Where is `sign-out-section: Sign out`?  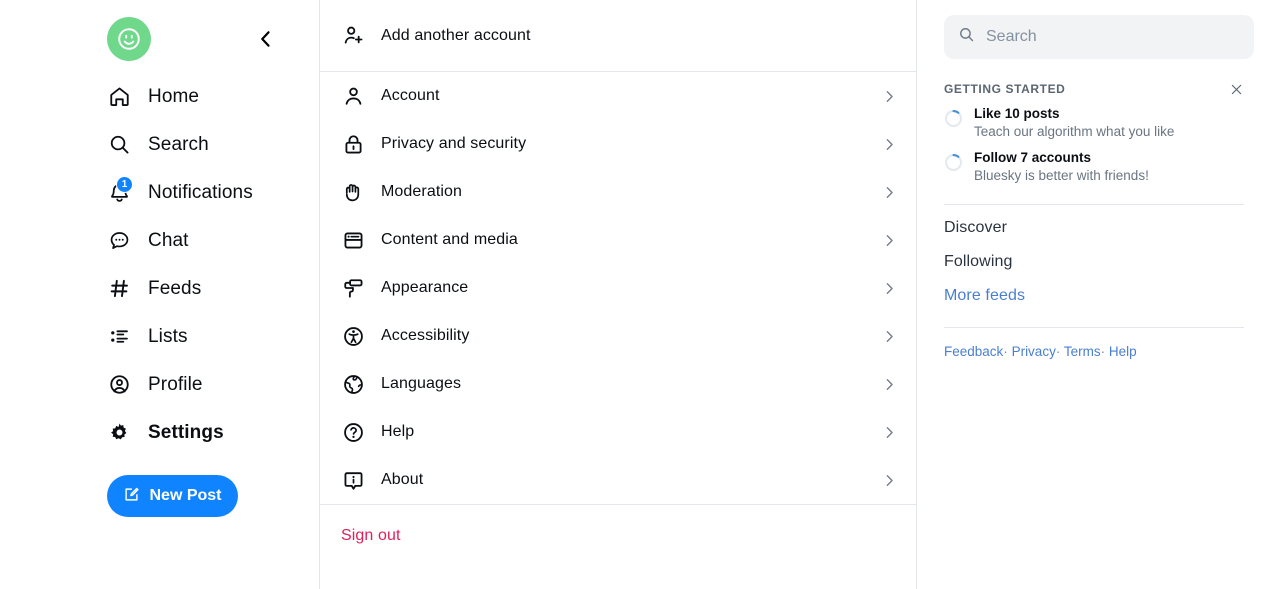 sign-out-section: Sign out is located at coordinates (618, 525).